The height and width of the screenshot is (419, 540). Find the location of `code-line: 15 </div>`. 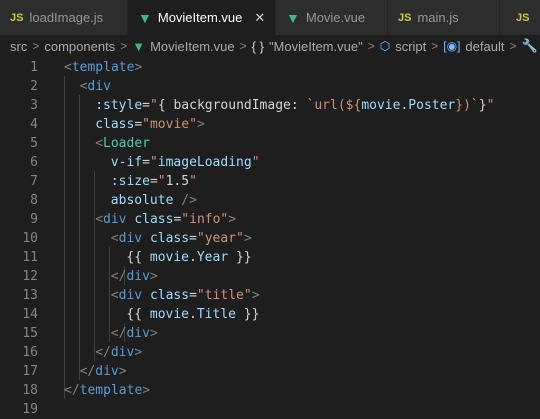

code-line: 15 </div> is located at coordinates (270, 333).